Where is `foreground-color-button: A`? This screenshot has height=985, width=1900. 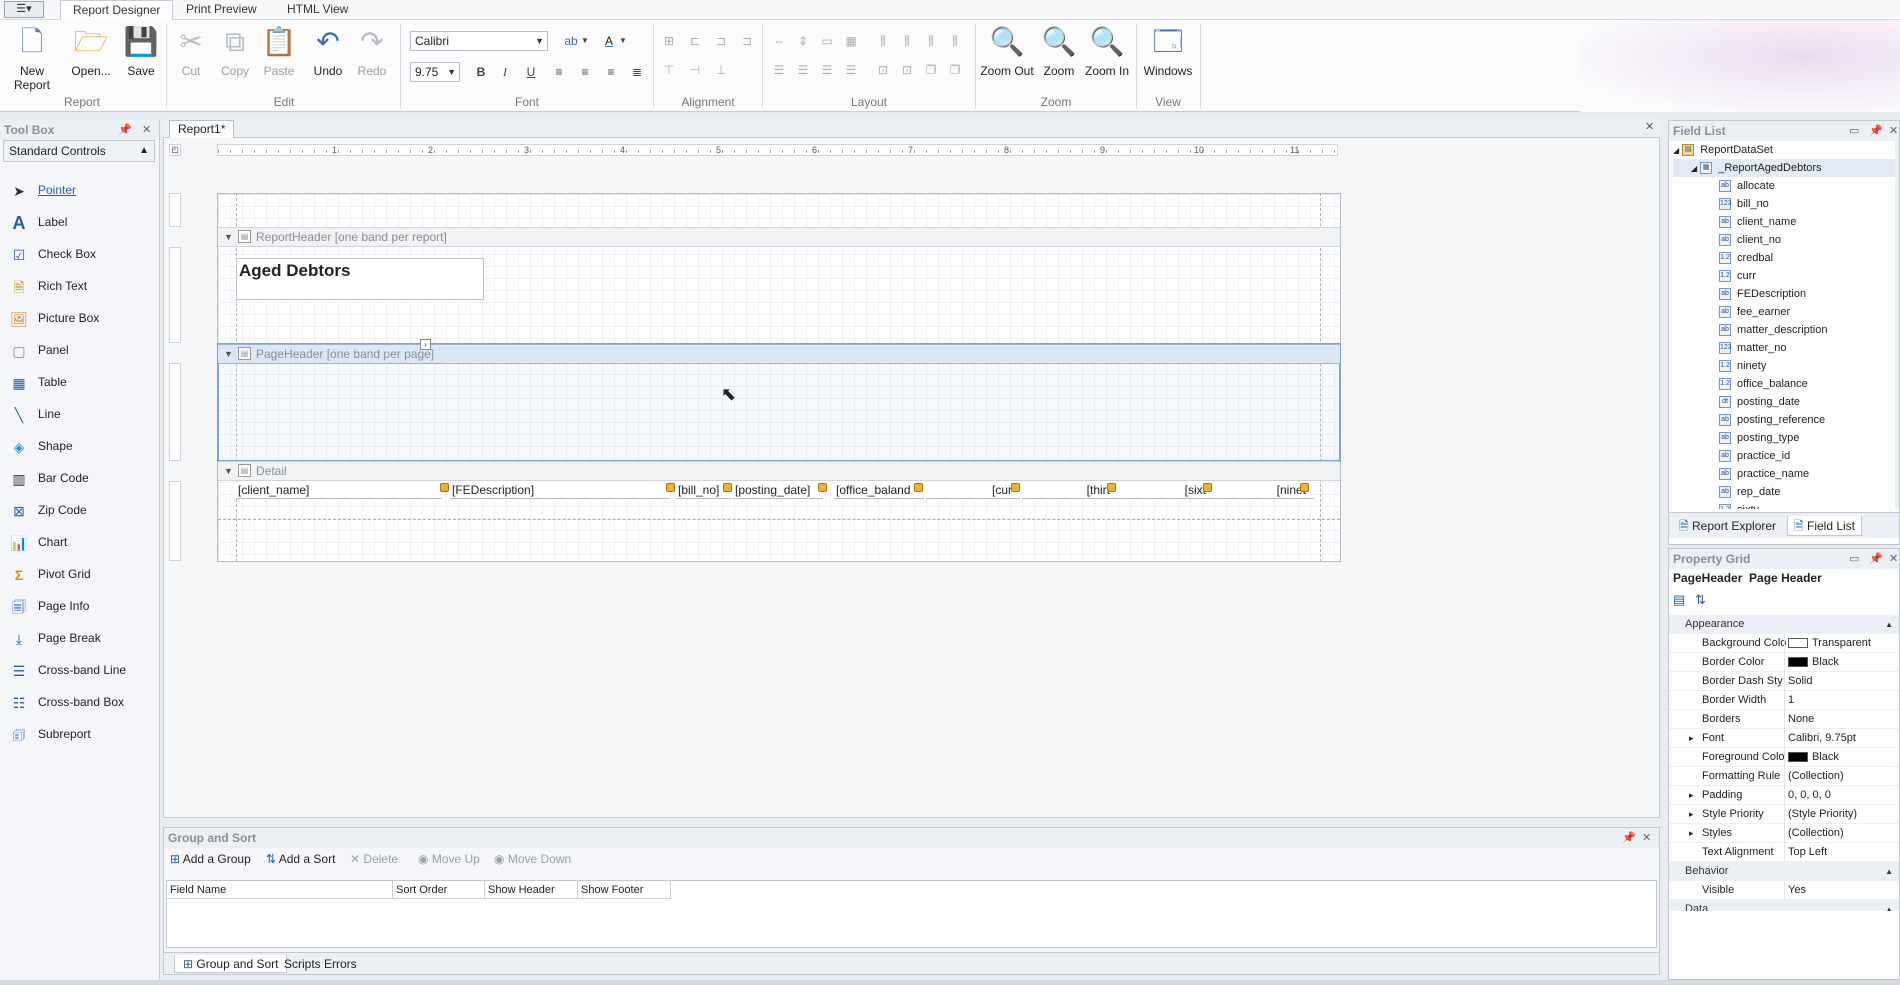
foreground-color-button: A is located at coordinates (609, 41).